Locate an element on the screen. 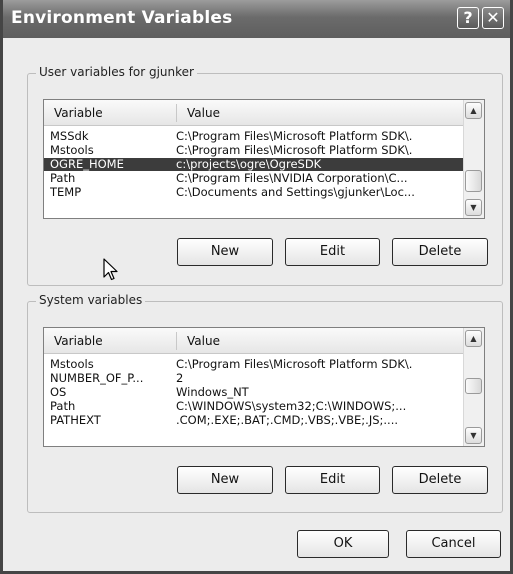  variable-name: OGRE_HOME is located at coordinates (87, 164).